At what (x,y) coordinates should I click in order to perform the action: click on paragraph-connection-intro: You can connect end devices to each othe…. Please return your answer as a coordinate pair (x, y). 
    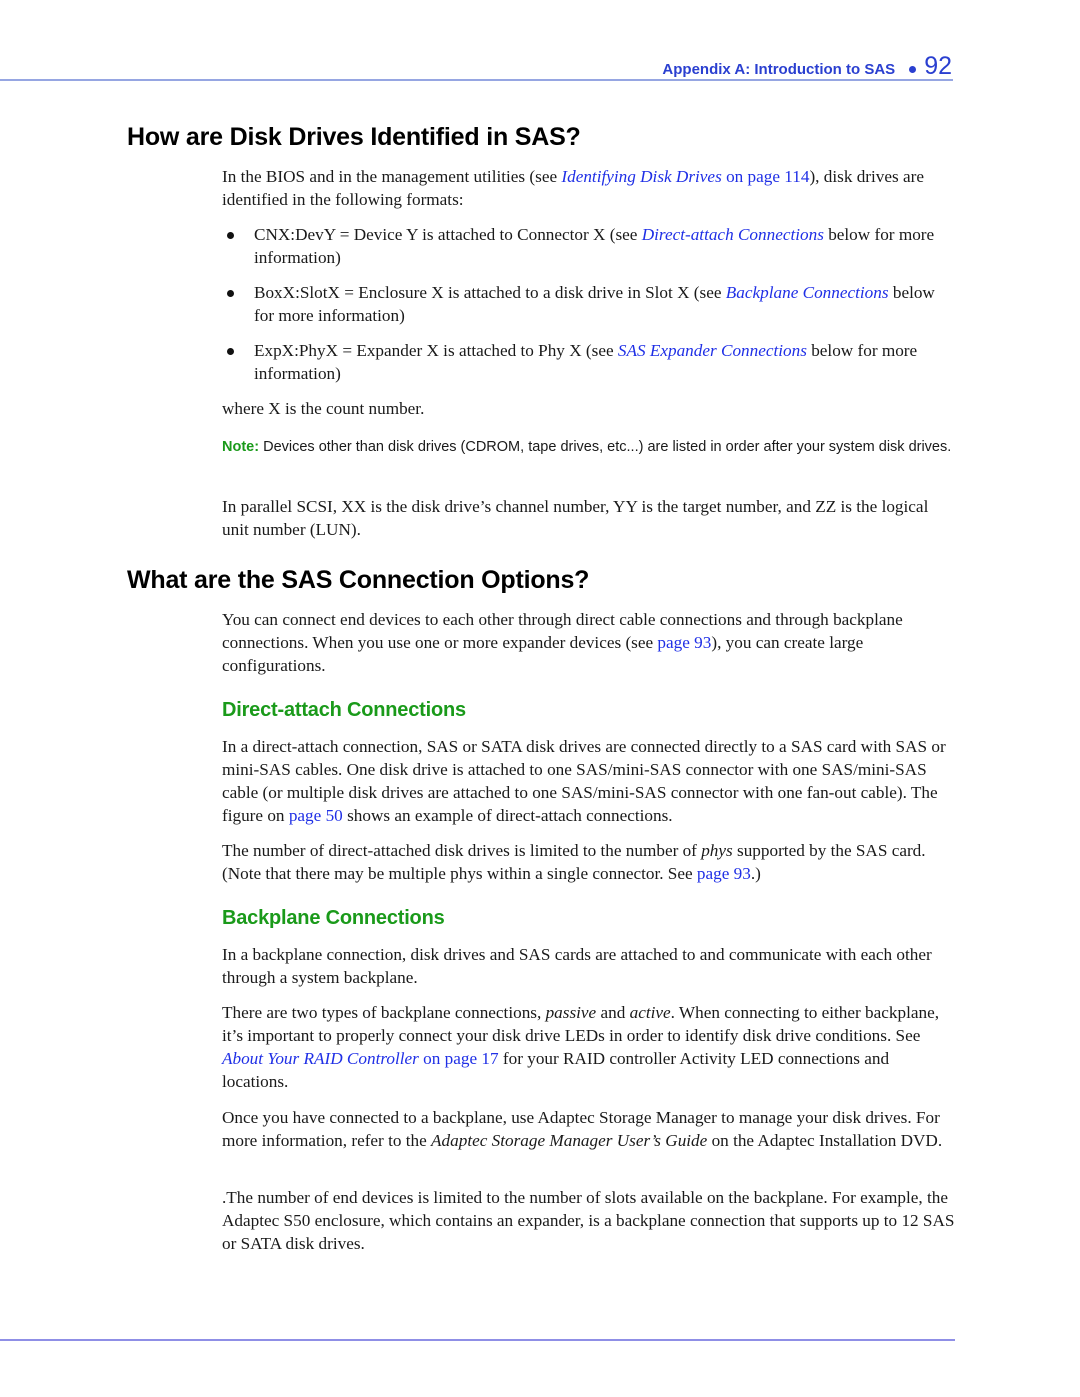
    Looking at the image, I should click on (589, 642).